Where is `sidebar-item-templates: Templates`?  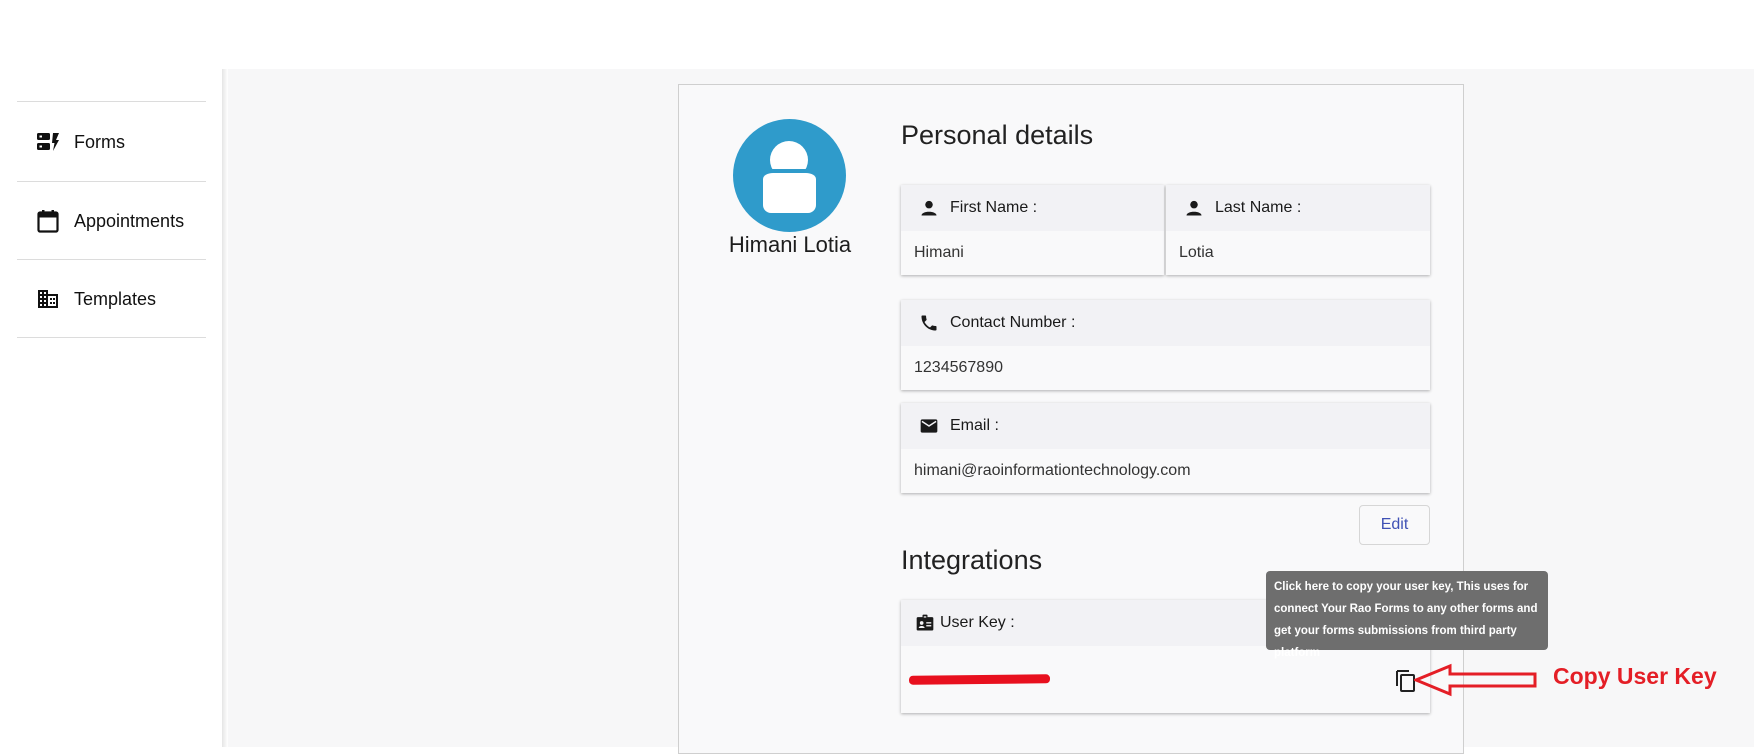 sidebar-item-templates: Templates is located at coordinates (111, 299).